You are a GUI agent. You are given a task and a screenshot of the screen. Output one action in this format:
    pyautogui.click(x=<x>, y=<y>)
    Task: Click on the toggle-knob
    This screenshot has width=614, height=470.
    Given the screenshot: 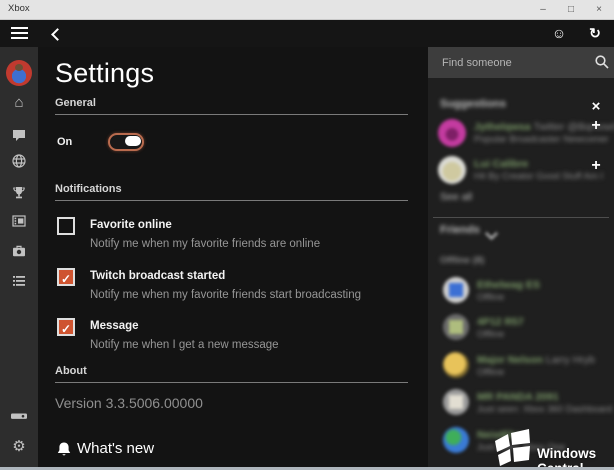 What is the action you would take?
    pyautogui.click(x=133, y=141)
    